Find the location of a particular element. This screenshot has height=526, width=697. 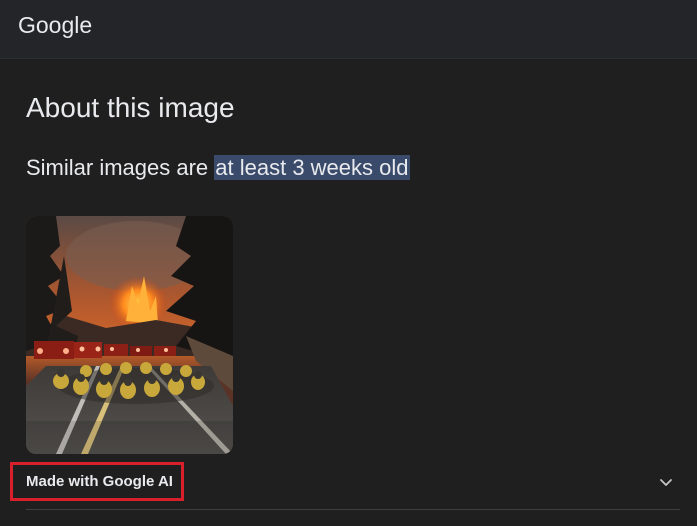

google-logo: Google is located at coordinates (55, 25).